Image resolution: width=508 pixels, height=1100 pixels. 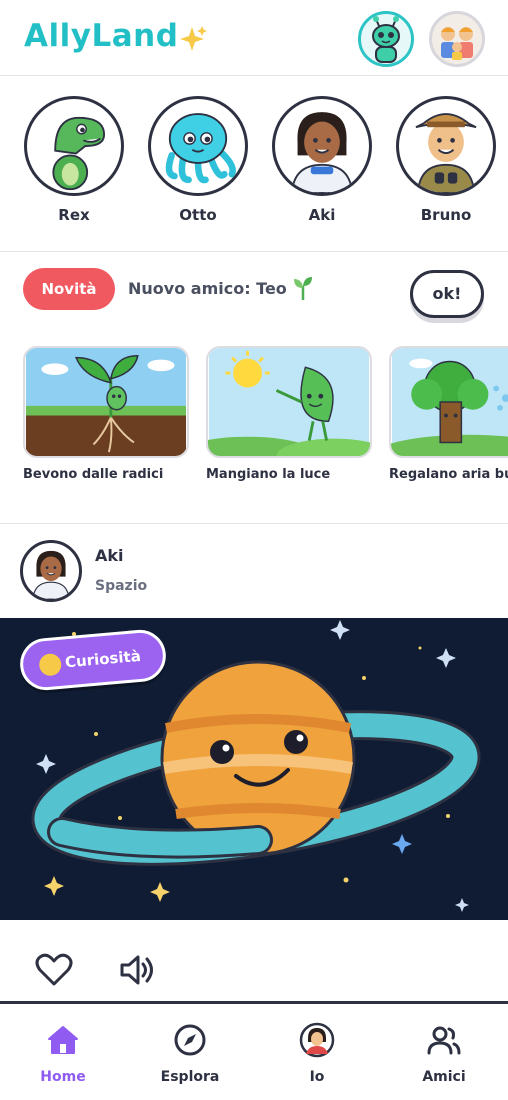 I want to click on friend-rex: Rex, so click(x=74, y=160).